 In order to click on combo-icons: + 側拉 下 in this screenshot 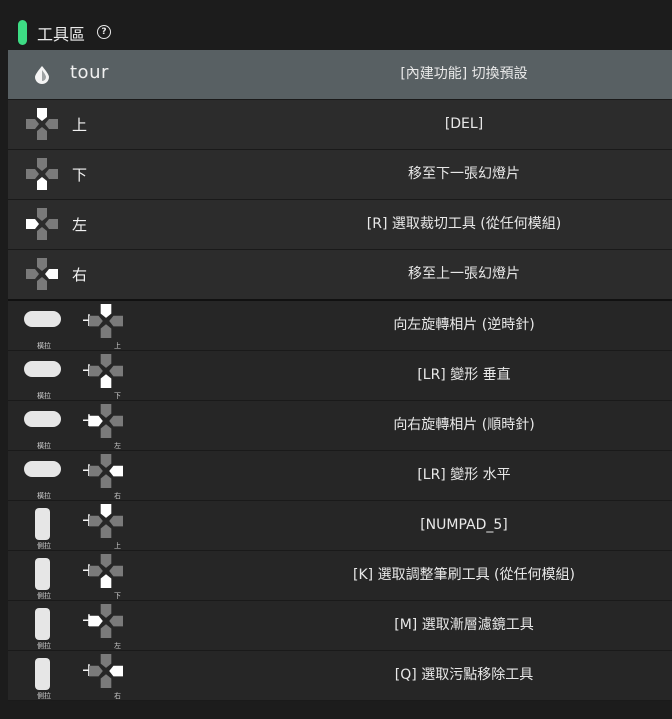, I will do `click(82, 577)`.